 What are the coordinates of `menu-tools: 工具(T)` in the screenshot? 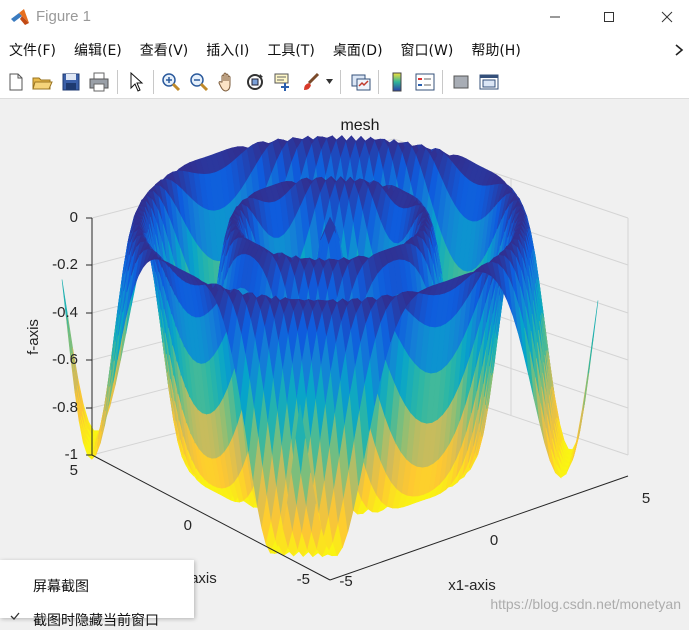 It's located at (290, 50).